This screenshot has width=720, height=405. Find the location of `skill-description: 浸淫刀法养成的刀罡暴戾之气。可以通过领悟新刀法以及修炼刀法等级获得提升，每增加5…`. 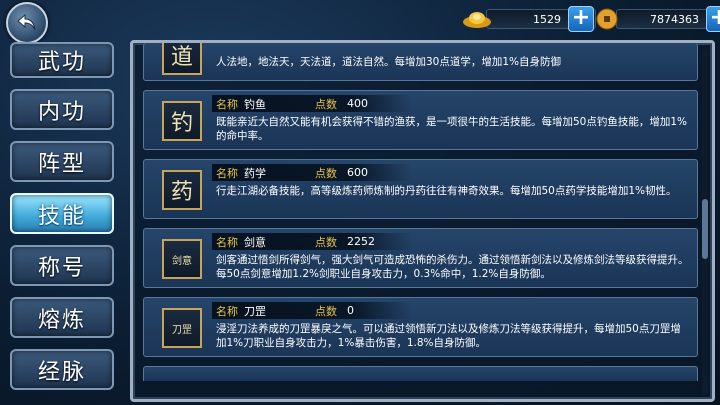

skill-description: 浸淫刀法养成的刀罡暴戾之气。可以通过领悟新刀法以及修炼刀法等级获得提升，每增加5… is located at coordinates (448, 336).